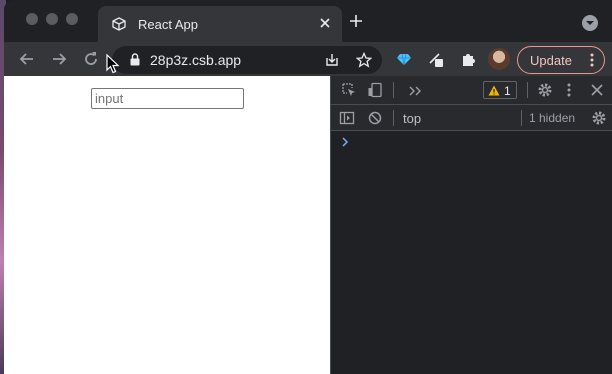 The height and width of the screenshot is (374, 612). I want to click on hidden-messages-count: 1 hidden, so click(552, 118).